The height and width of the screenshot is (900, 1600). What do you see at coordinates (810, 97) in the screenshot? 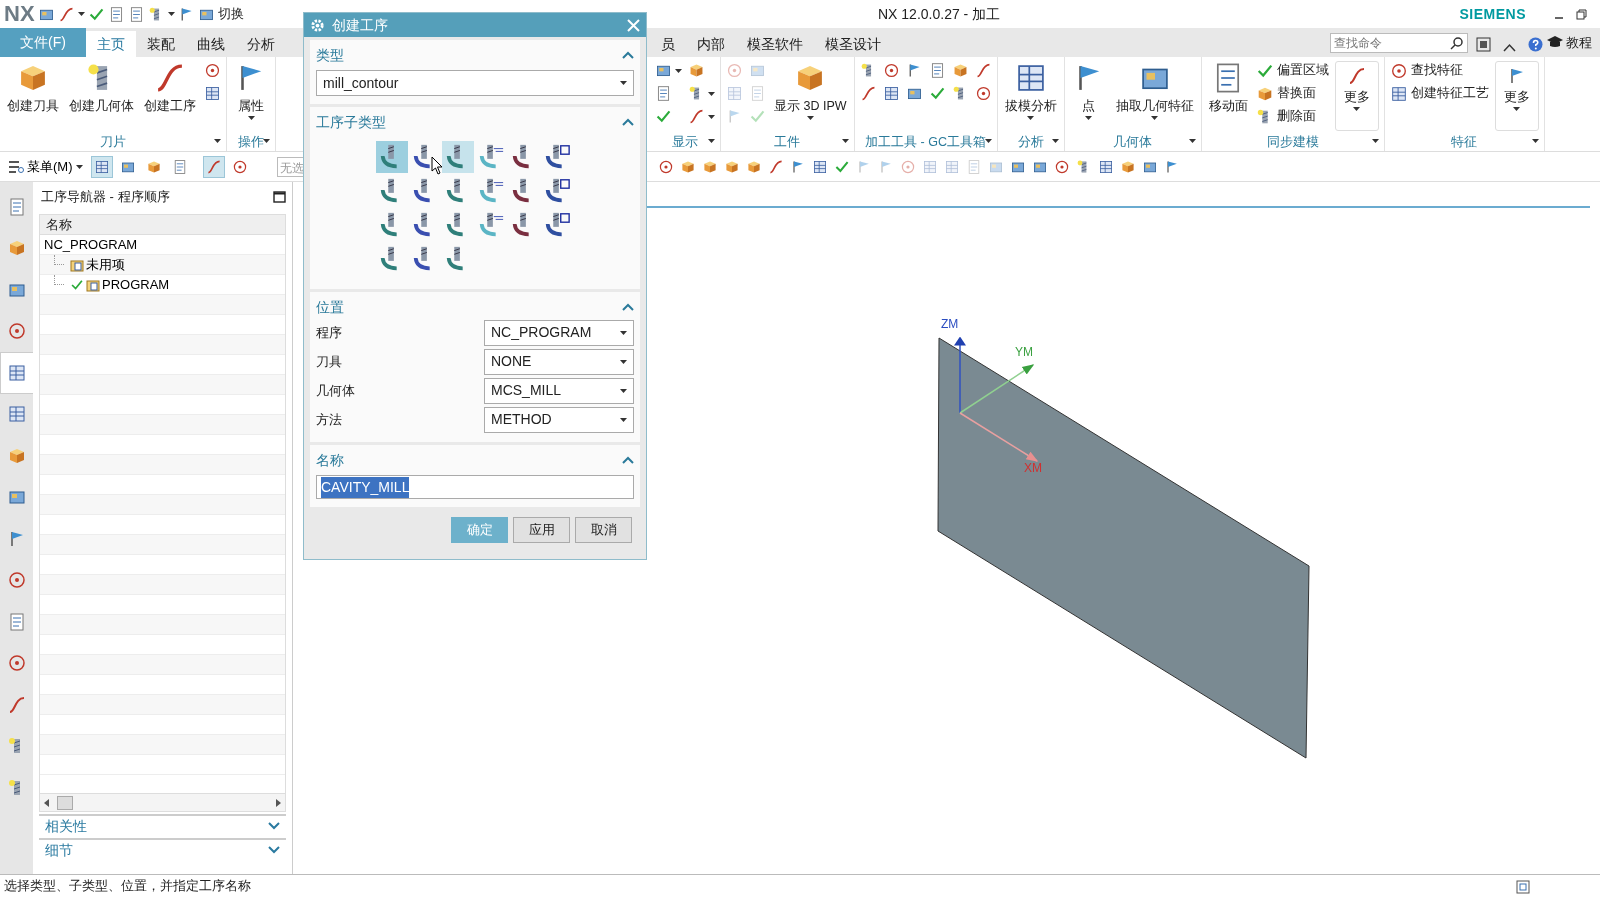
I see `ribbon-command: 显示 3D IPW` at bounding box center [810, 97].